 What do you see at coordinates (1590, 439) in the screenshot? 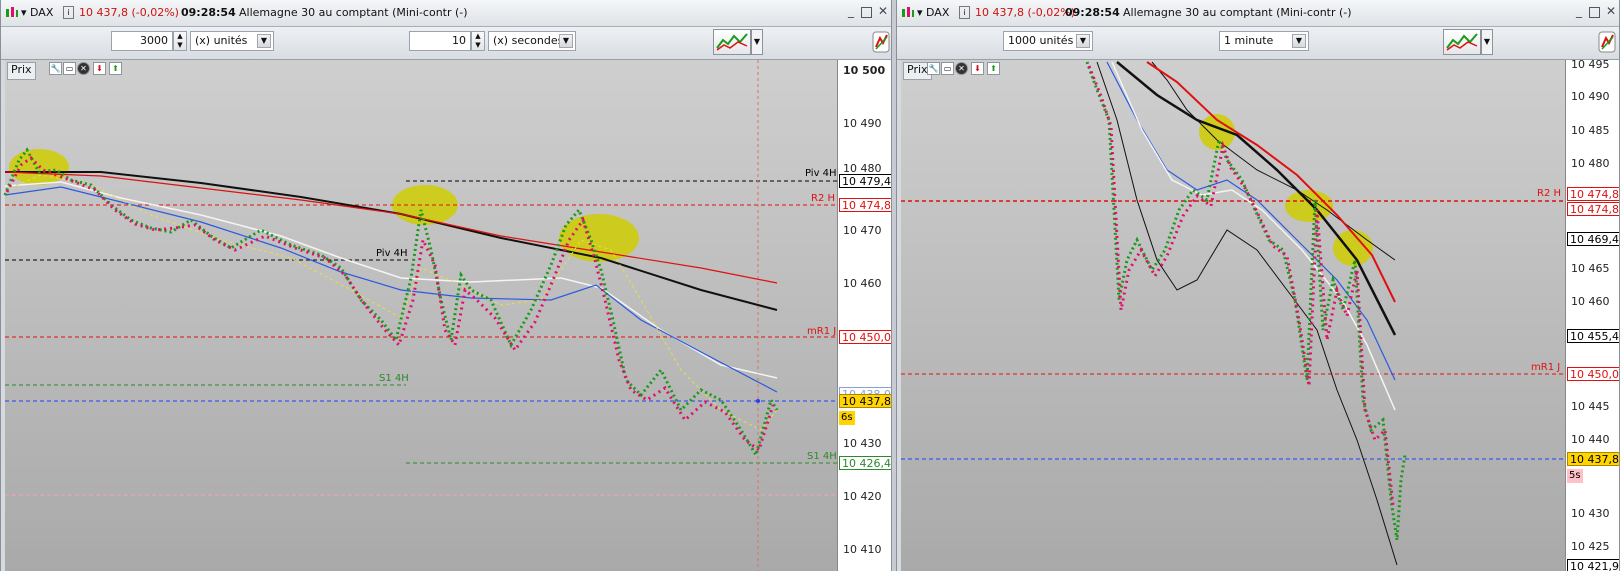
I see `axis-tick: 10 440` at bounding box center [1590, 439].